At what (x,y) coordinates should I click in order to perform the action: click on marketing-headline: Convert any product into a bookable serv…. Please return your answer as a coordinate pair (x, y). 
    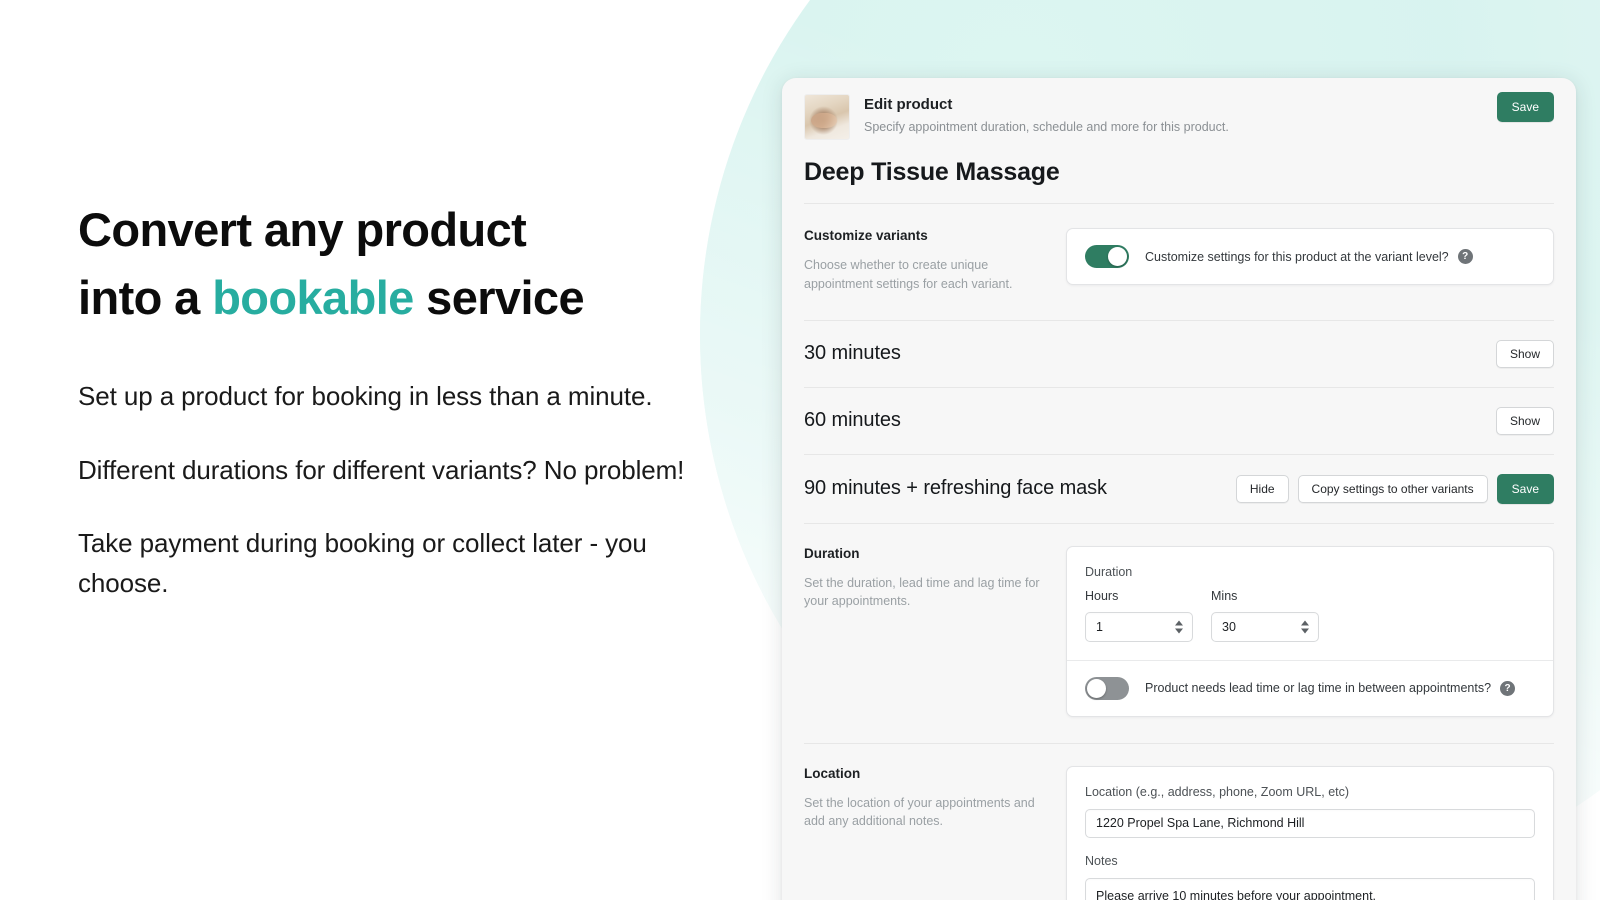
    Looking at the image, I should click on (383, 263).